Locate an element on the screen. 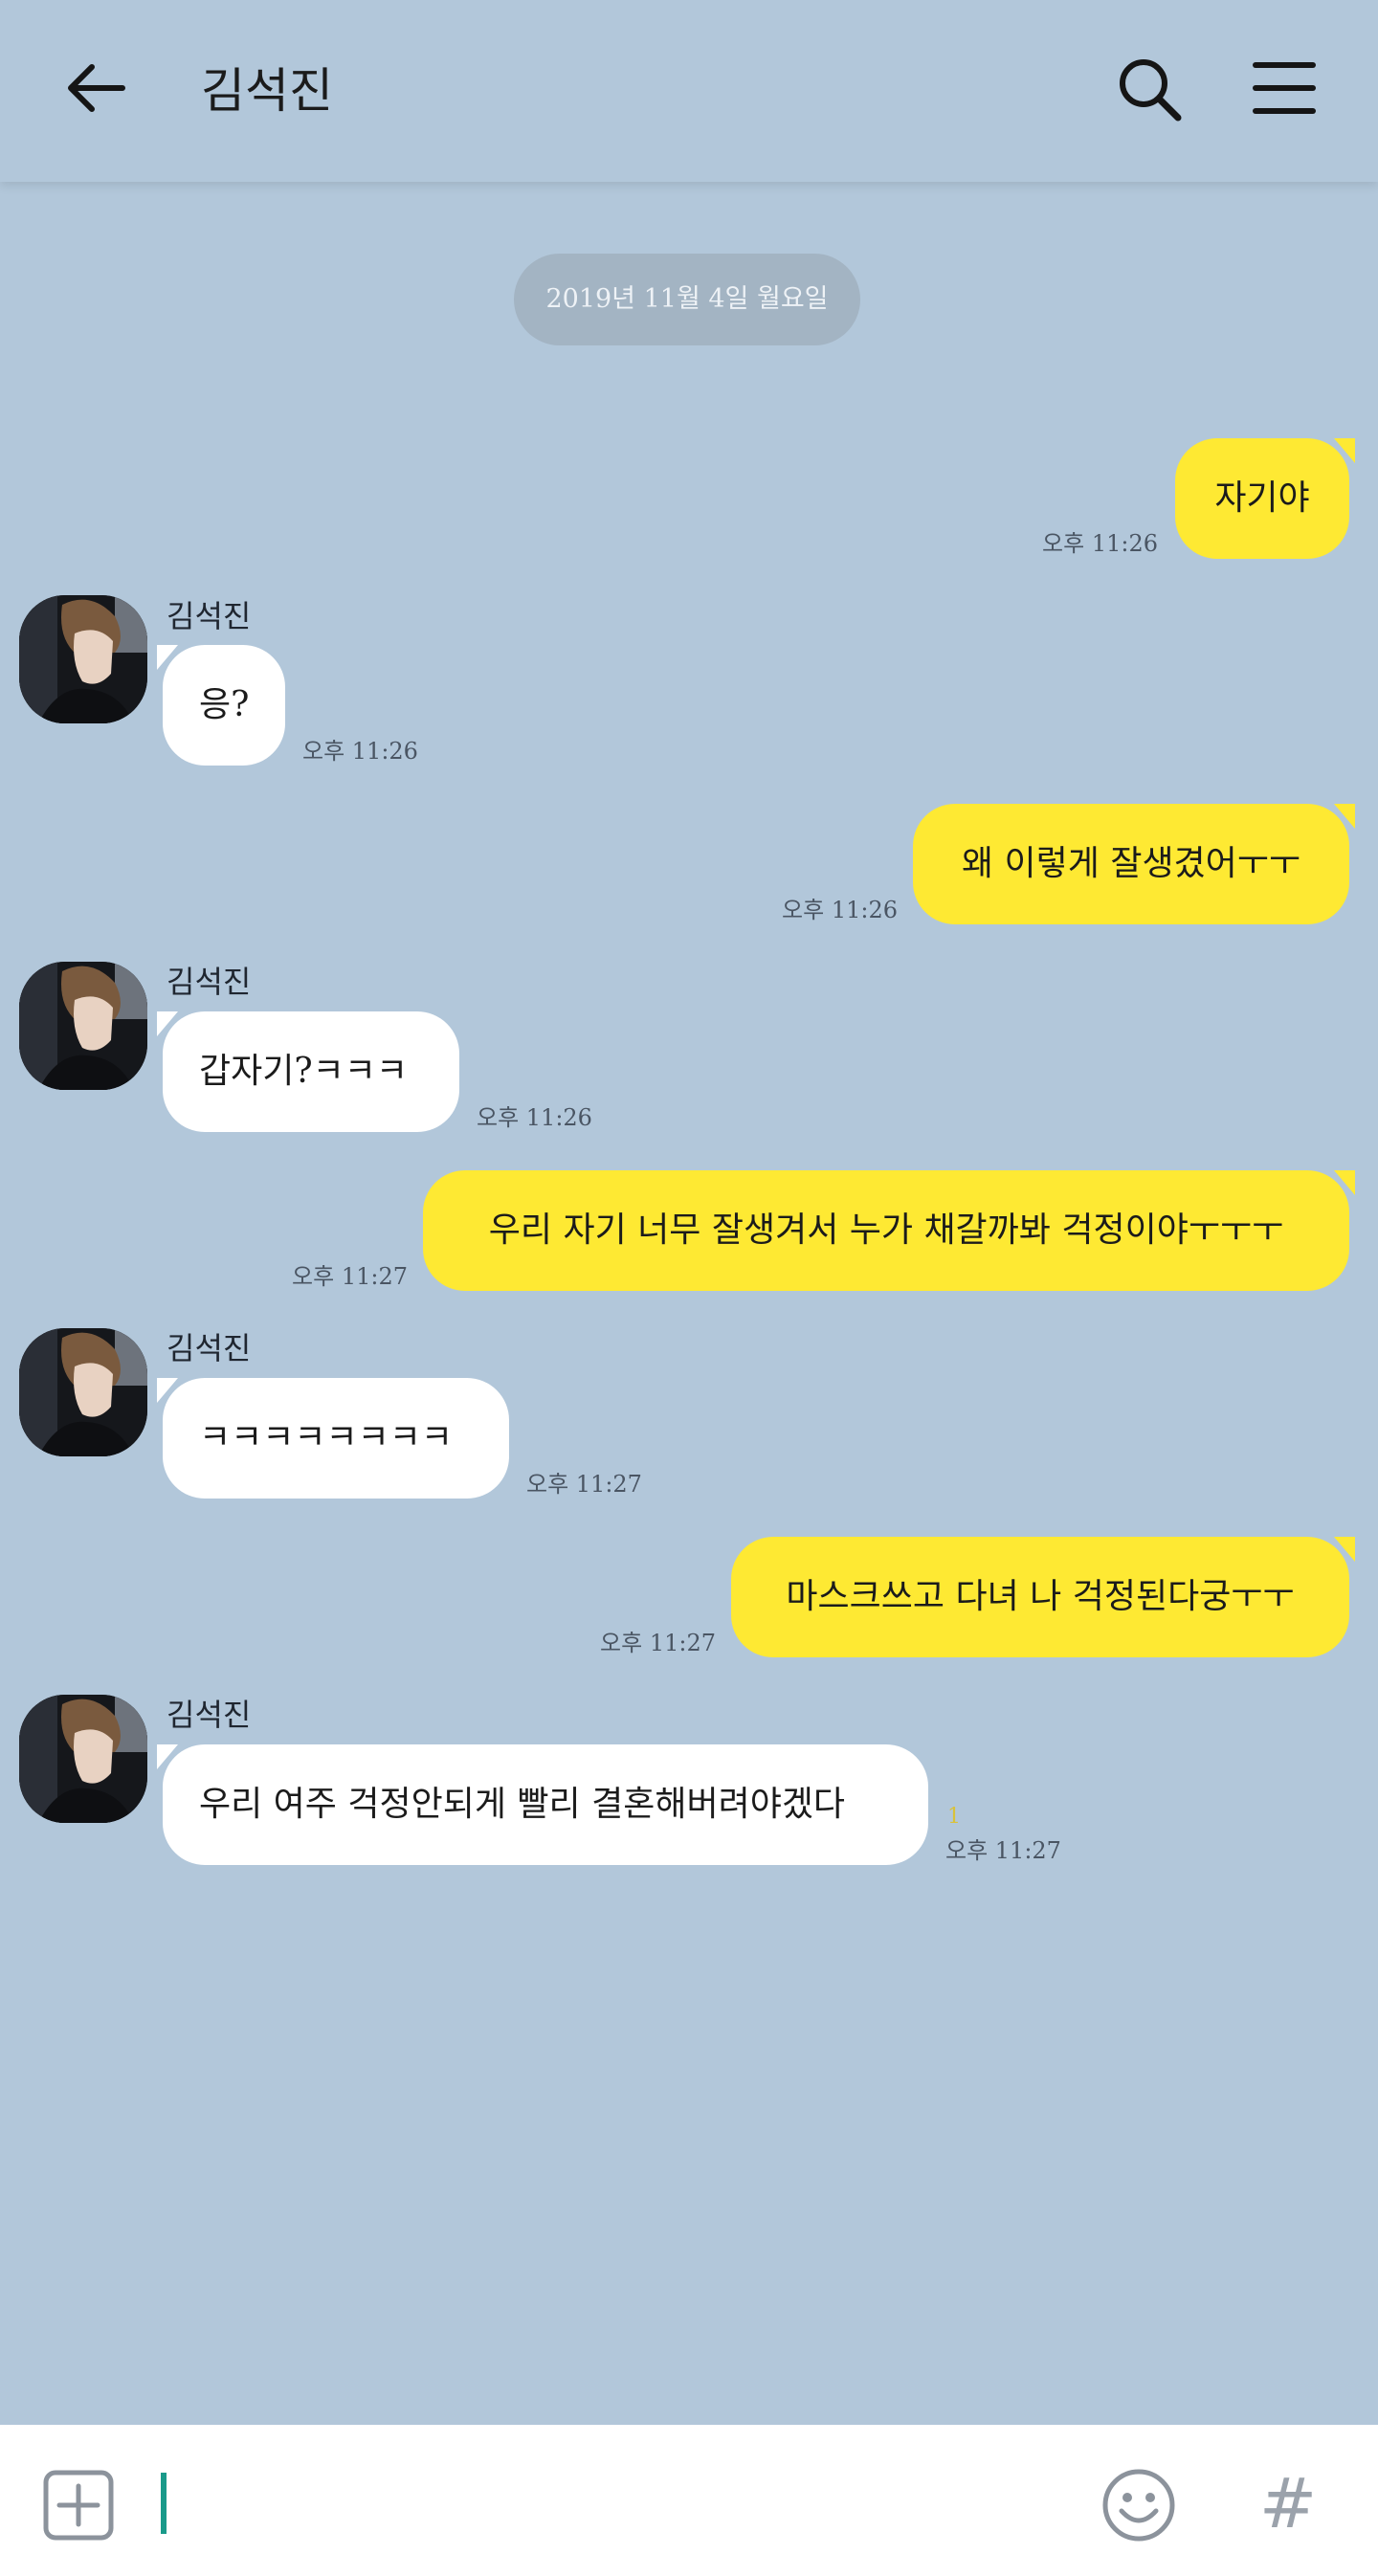 This screenshot has height=2576, width=1378. other-message-bubble: 갑자기?ㅋㅋㅋ is located at coordinates (308, 1071).